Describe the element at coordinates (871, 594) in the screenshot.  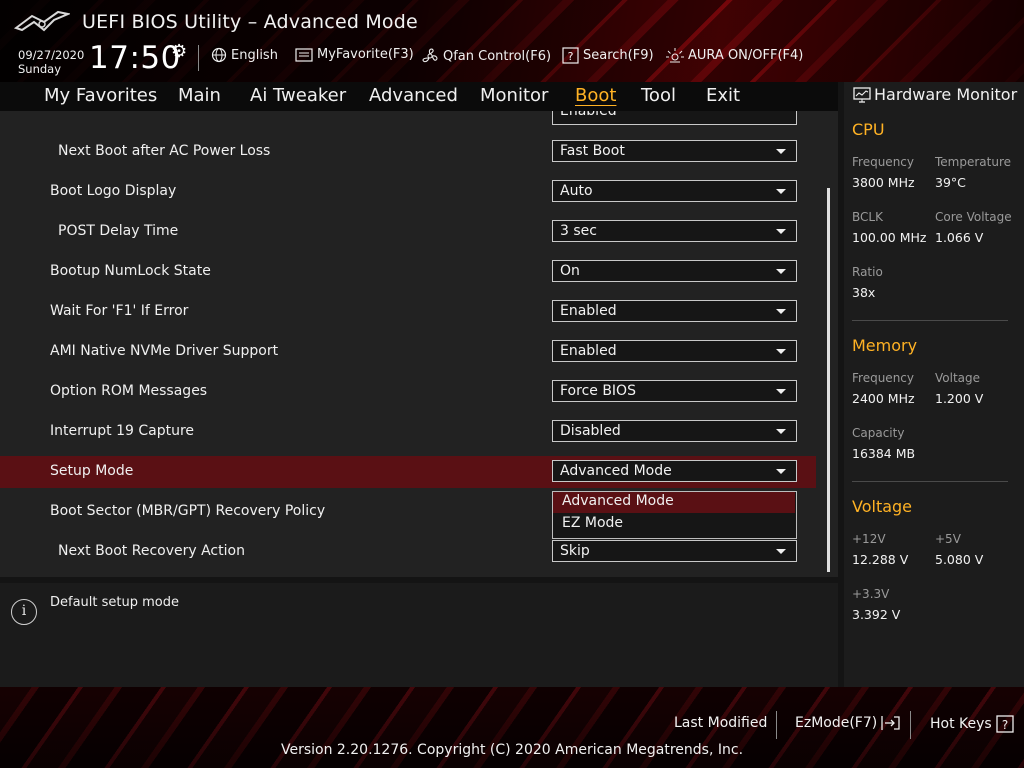
I see `v33-label: +3.3V` at that location.